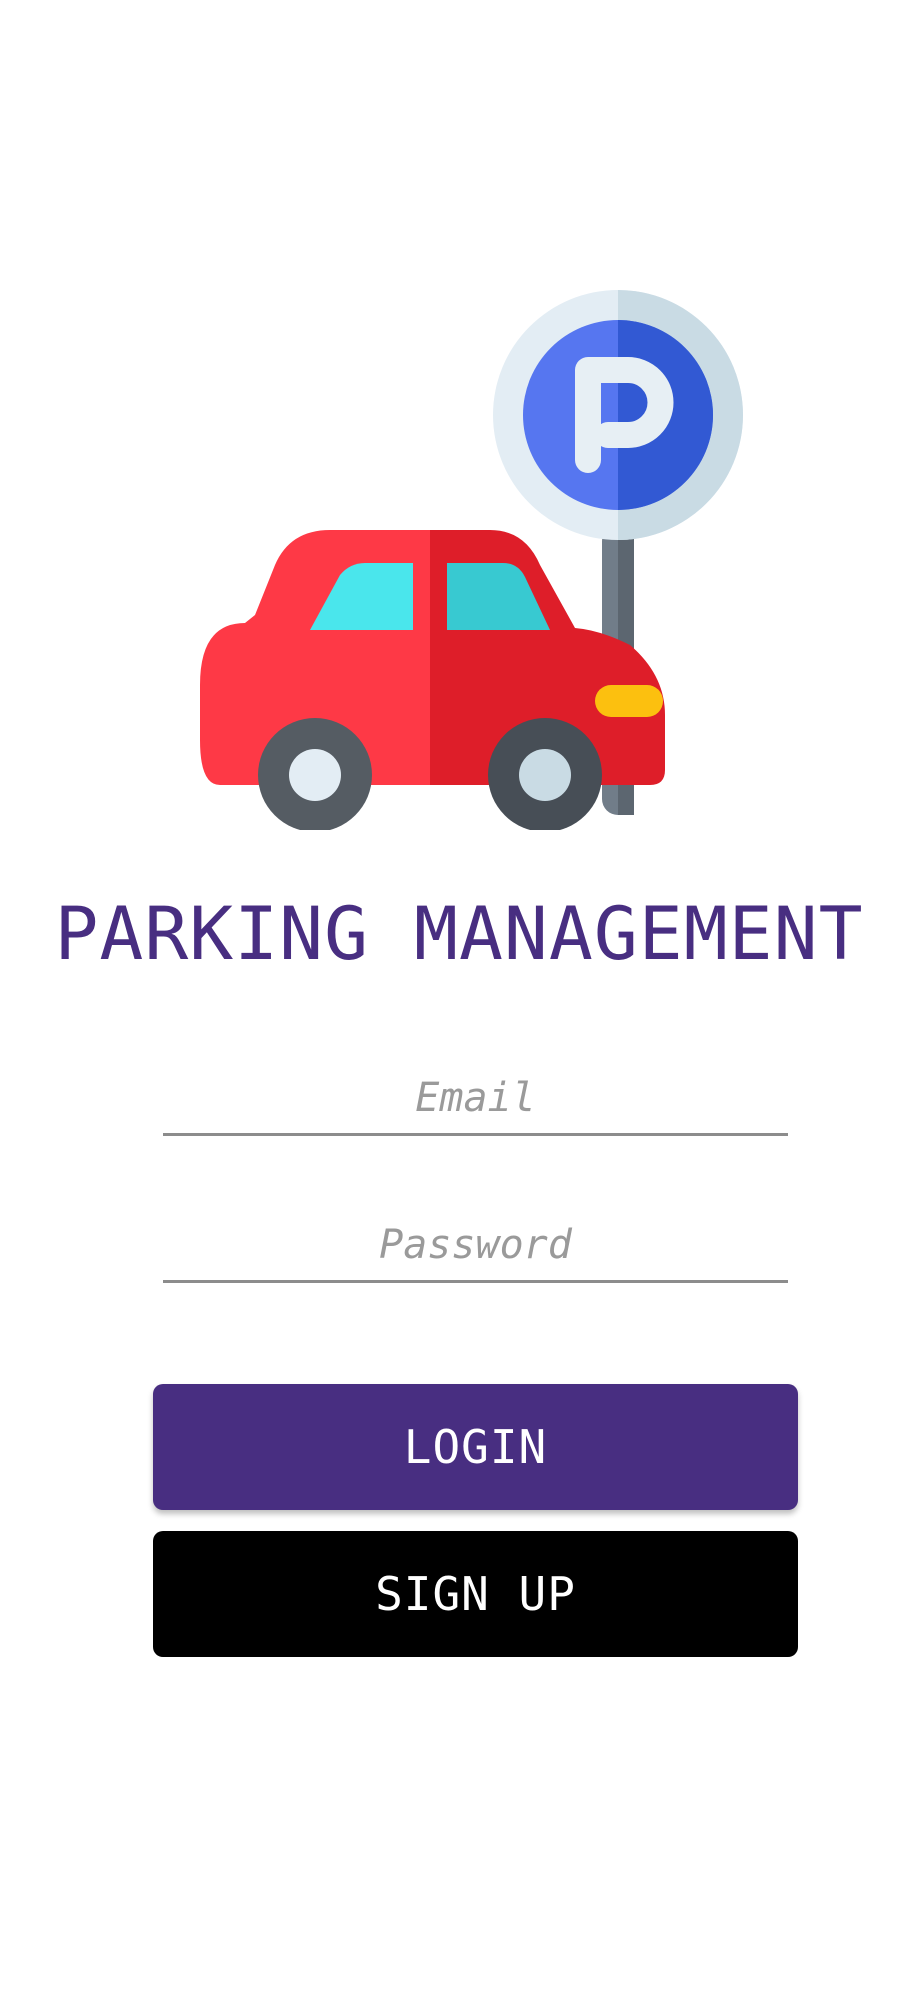 The width and height of the screenshot is (918, 1990). I want to click on password-field-container, so click(475, 1246).